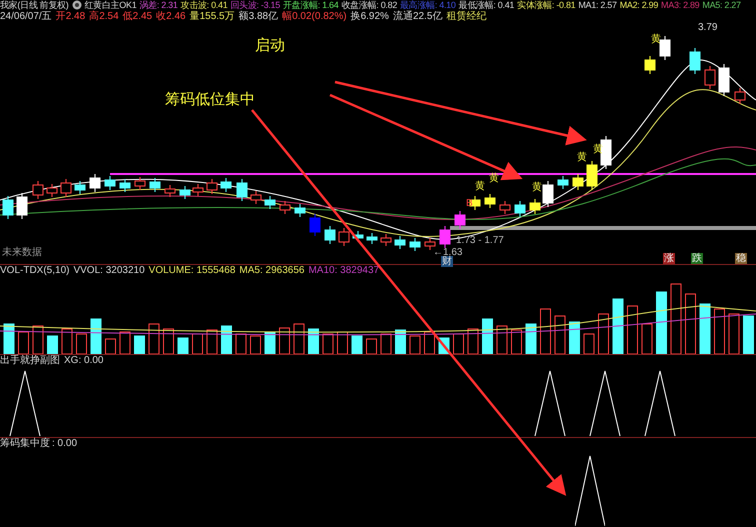 The width and height of the screenshot is (756, 527). Describe the element at coordinates (158, 5) in the screenshot. I see `indicator-reading: 涡差: 2.31` at that location.